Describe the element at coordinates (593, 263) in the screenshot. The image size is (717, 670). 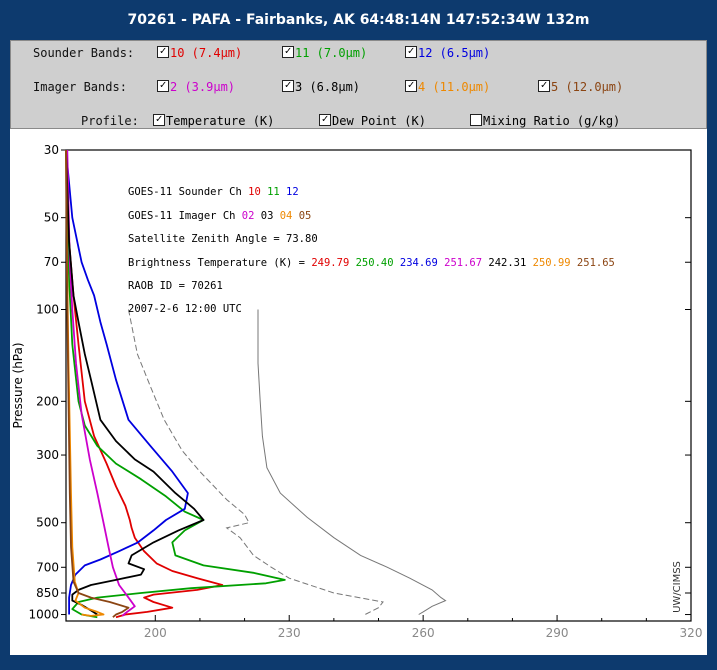
I see `annotation-part: 251.65` at that location.